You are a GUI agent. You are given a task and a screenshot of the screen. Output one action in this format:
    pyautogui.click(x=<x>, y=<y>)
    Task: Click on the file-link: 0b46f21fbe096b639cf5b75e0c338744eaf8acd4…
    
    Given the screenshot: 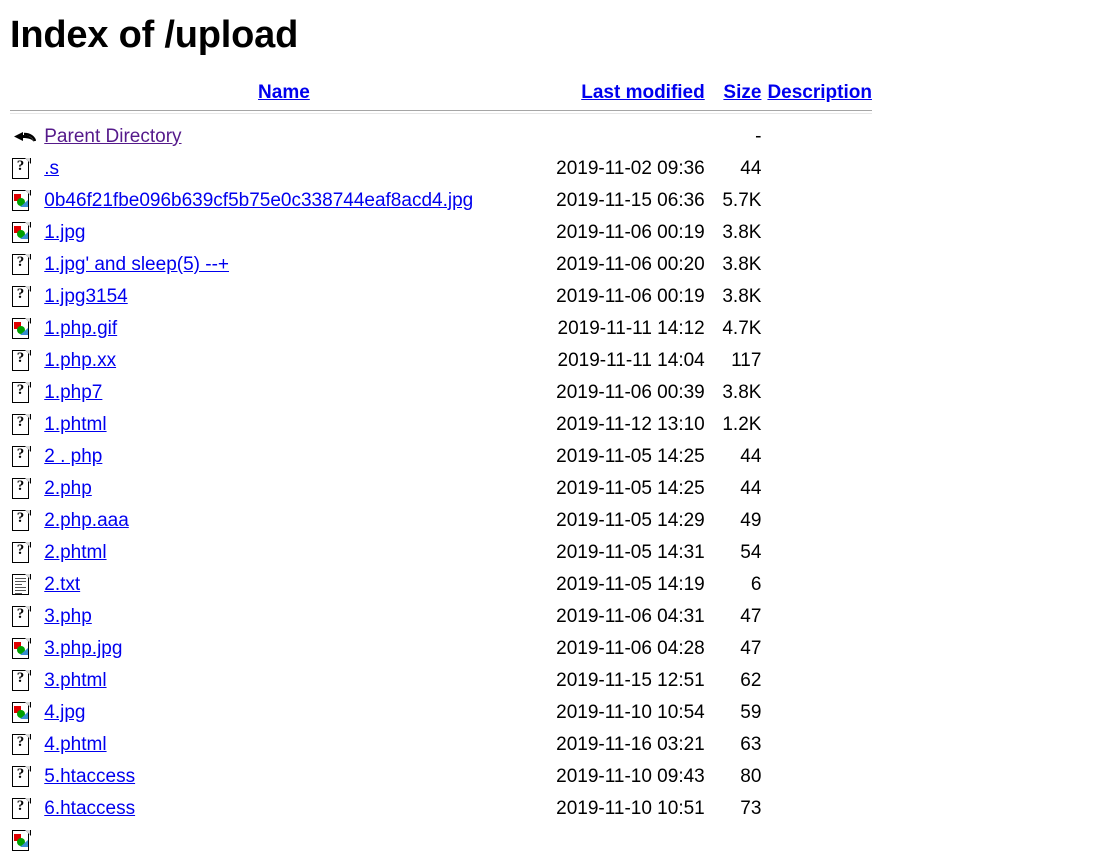 What is the action you would take?
    pyautogui.click(x=258, y=200)
    